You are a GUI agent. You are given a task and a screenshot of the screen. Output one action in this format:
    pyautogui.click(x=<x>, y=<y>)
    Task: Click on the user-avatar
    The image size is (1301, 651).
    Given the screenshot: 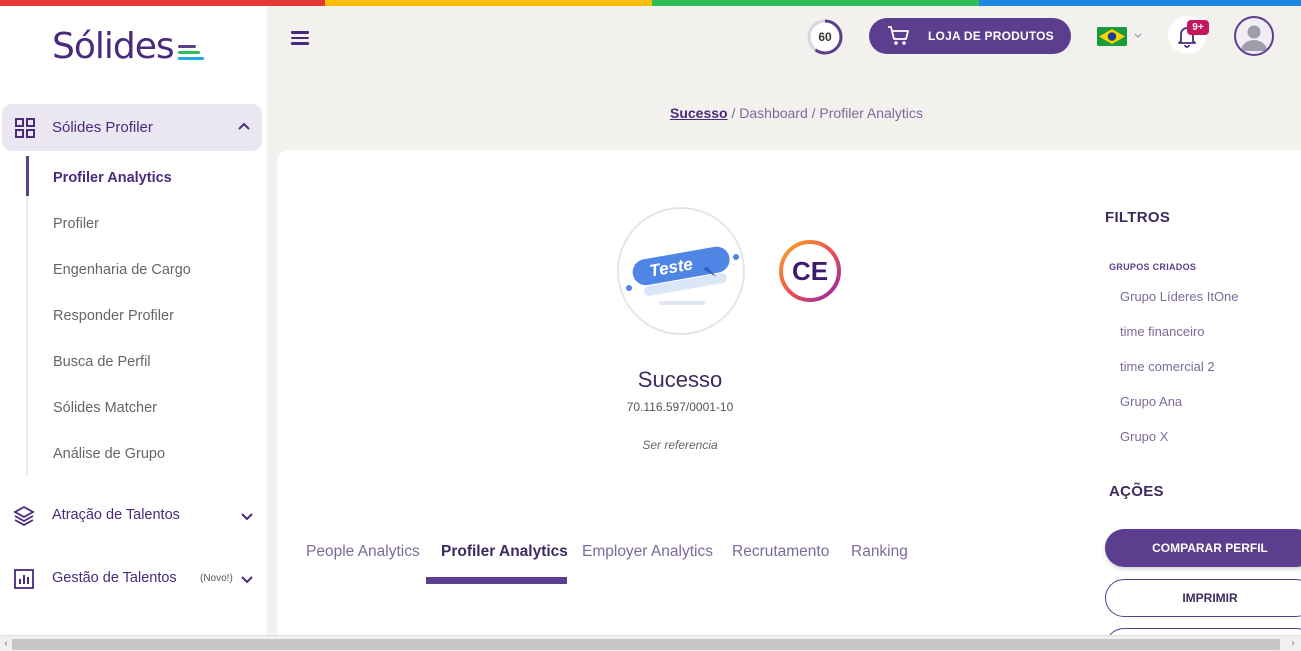 What is the action you would take?
    pyautogui.click(x=1254, y=36)
    